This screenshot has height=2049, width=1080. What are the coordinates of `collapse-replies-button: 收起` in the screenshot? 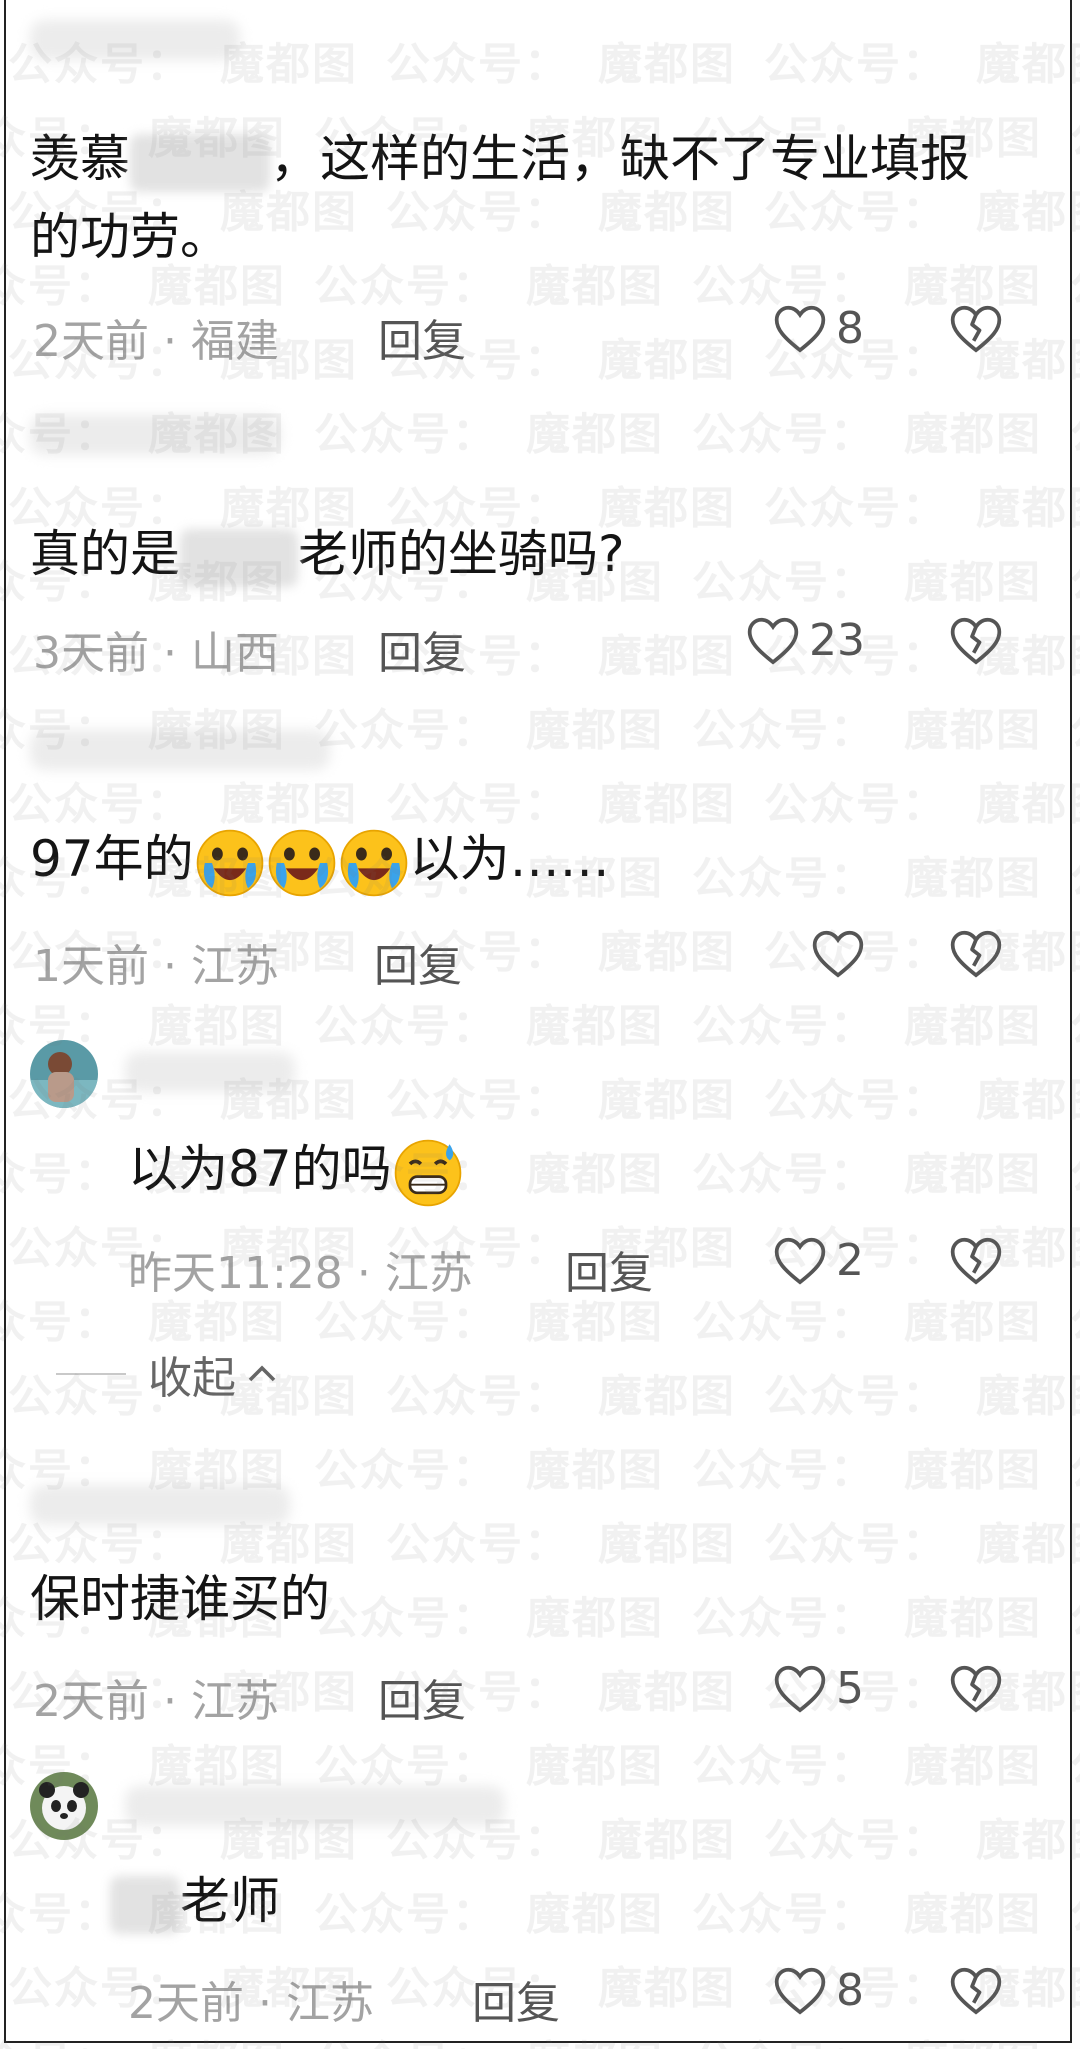 It's located at (169, 1374).